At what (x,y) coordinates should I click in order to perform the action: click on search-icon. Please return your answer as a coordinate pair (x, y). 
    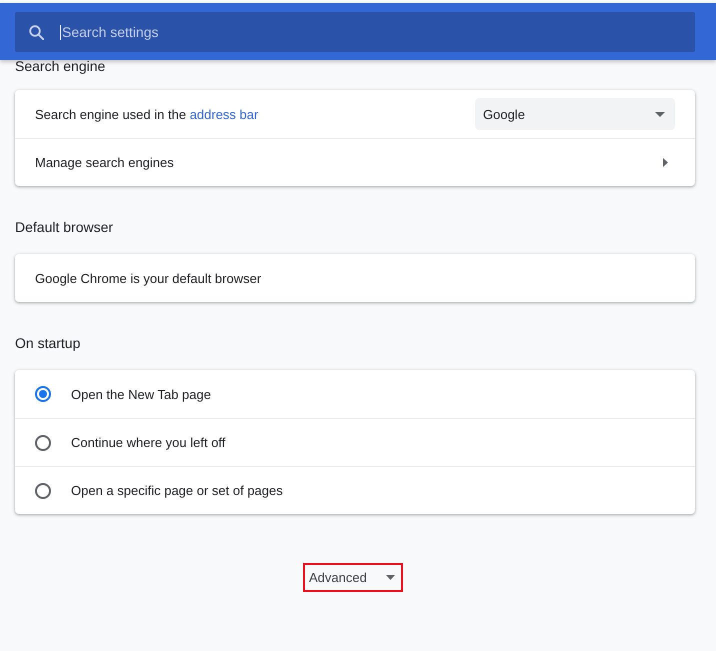
    Looking at the image, I should click on (36, 32).